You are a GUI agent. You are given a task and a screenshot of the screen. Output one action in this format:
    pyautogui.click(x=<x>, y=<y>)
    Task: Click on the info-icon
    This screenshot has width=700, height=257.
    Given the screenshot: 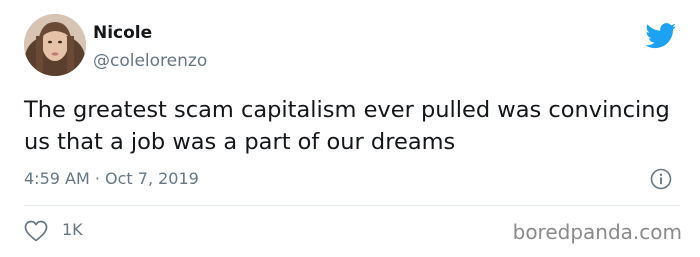 What is the action you would take?
    pyautogui.click(x=661, y=179)
    